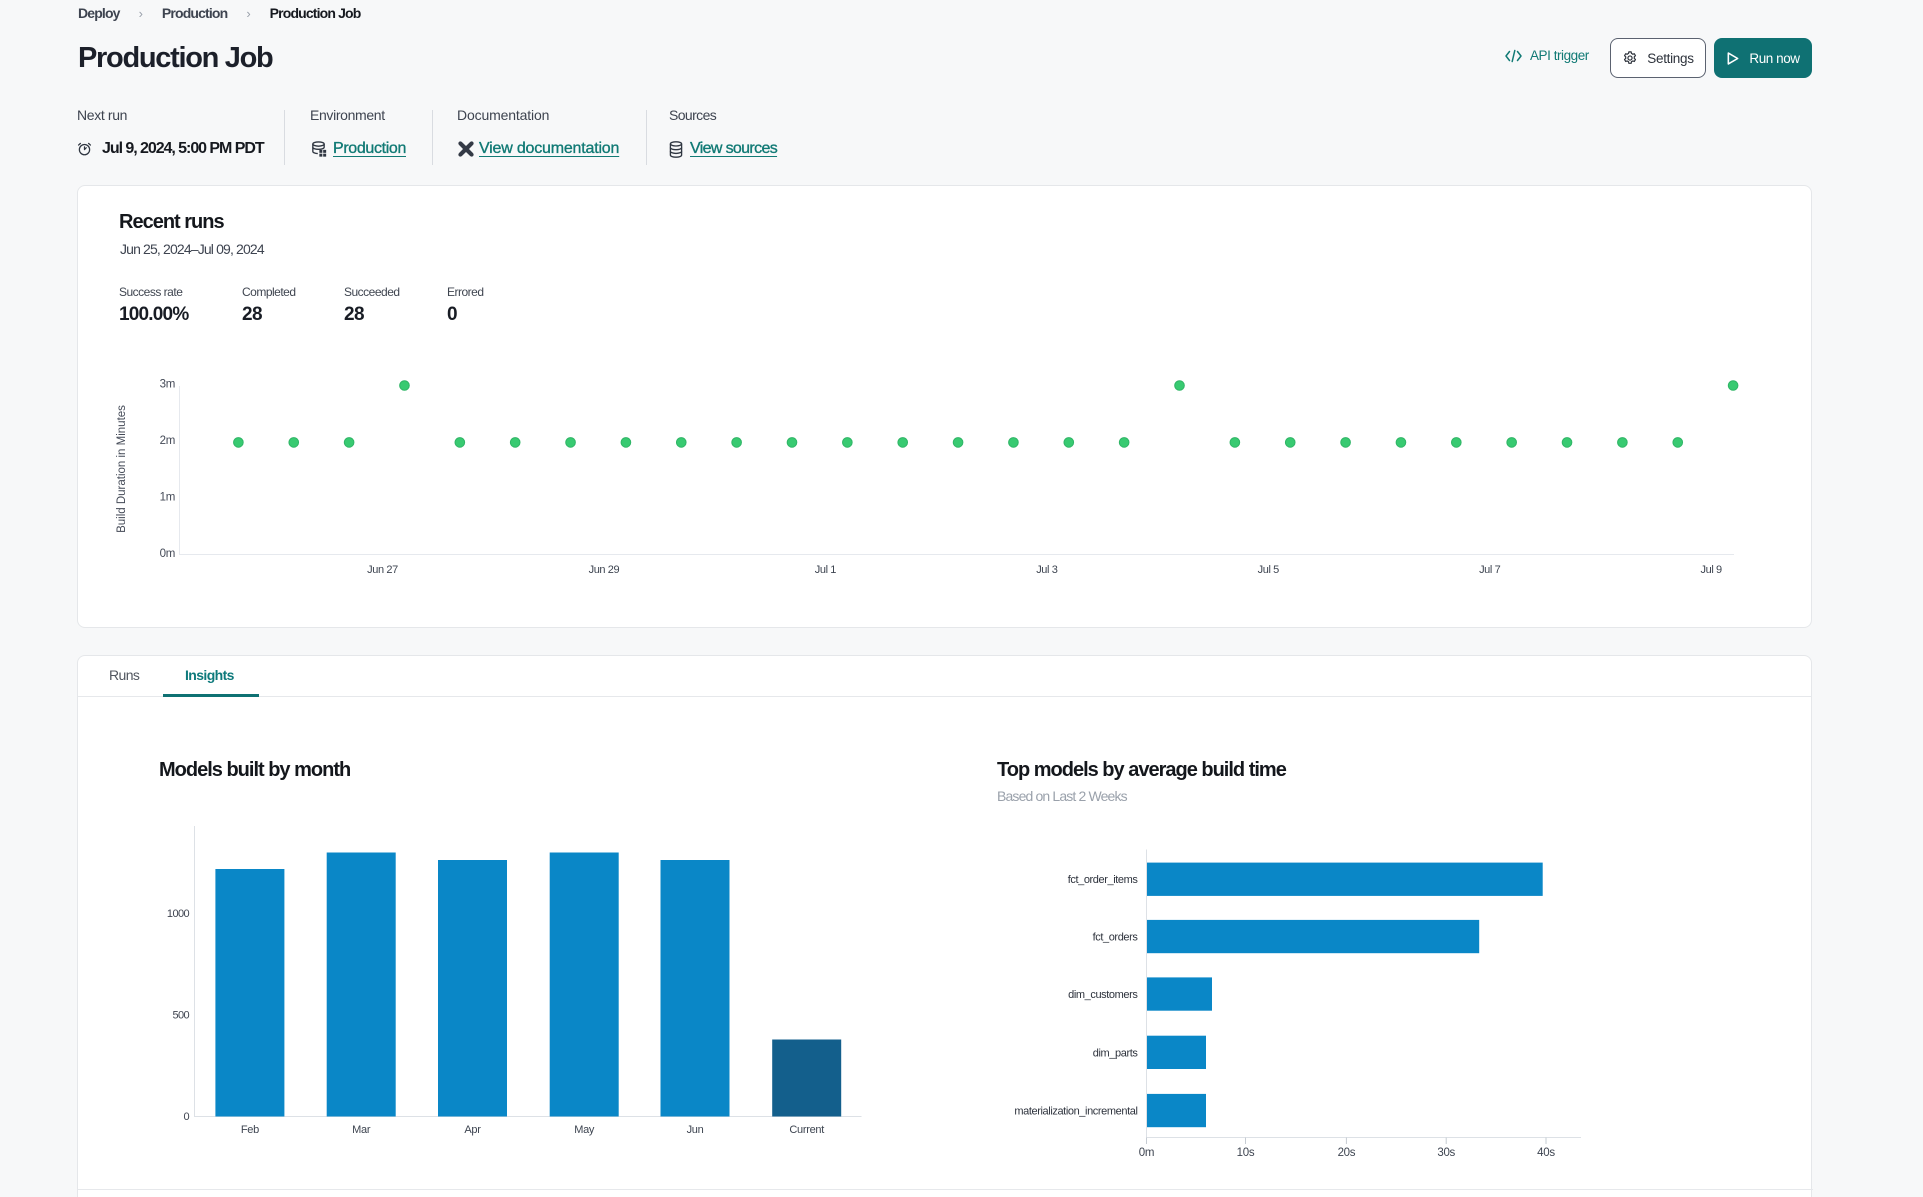  What do you see at coordinates (167, 441) in the screenshot?
I see `svg-text: 2m` at bounding box center [167, 441].